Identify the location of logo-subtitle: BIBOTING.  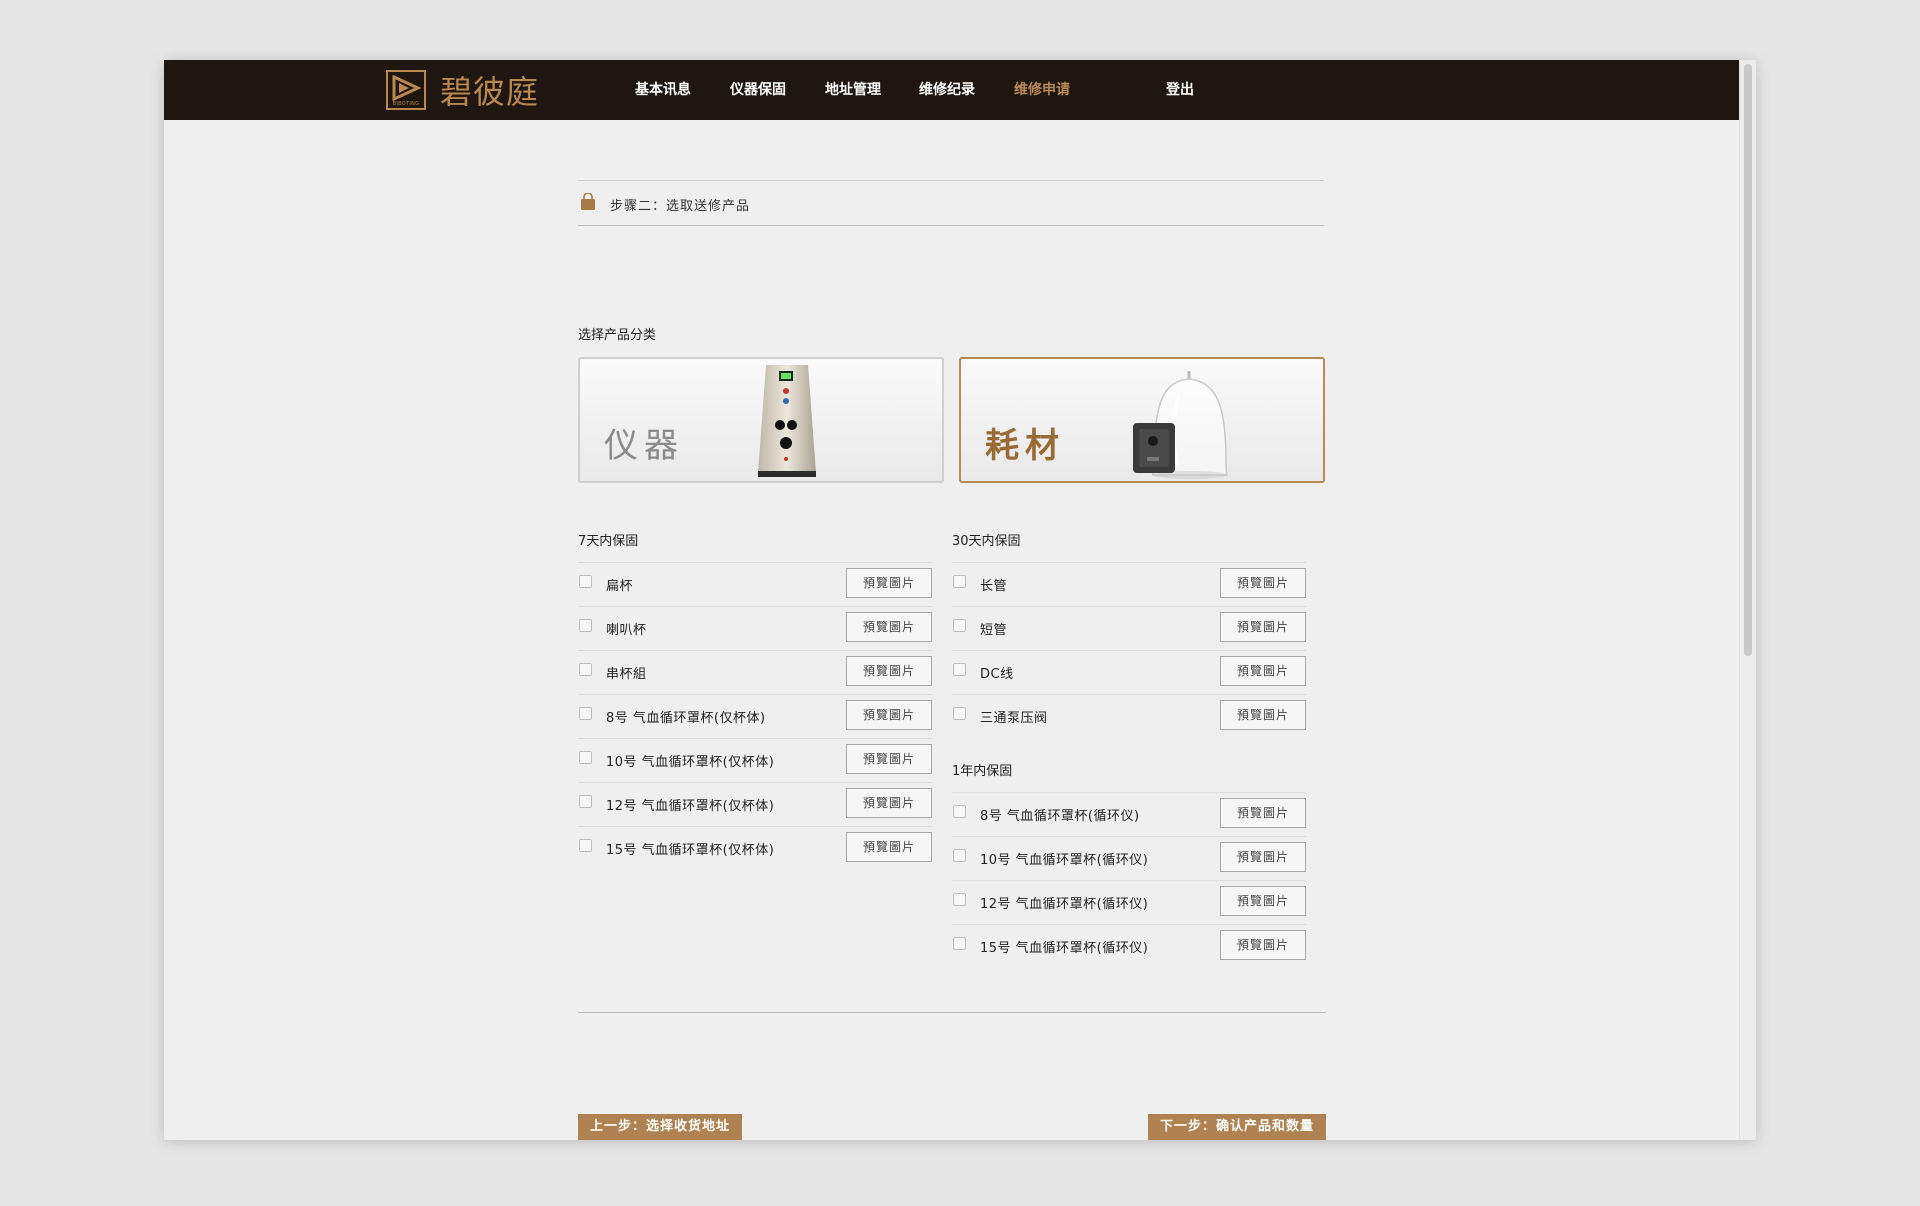
(406, 104).